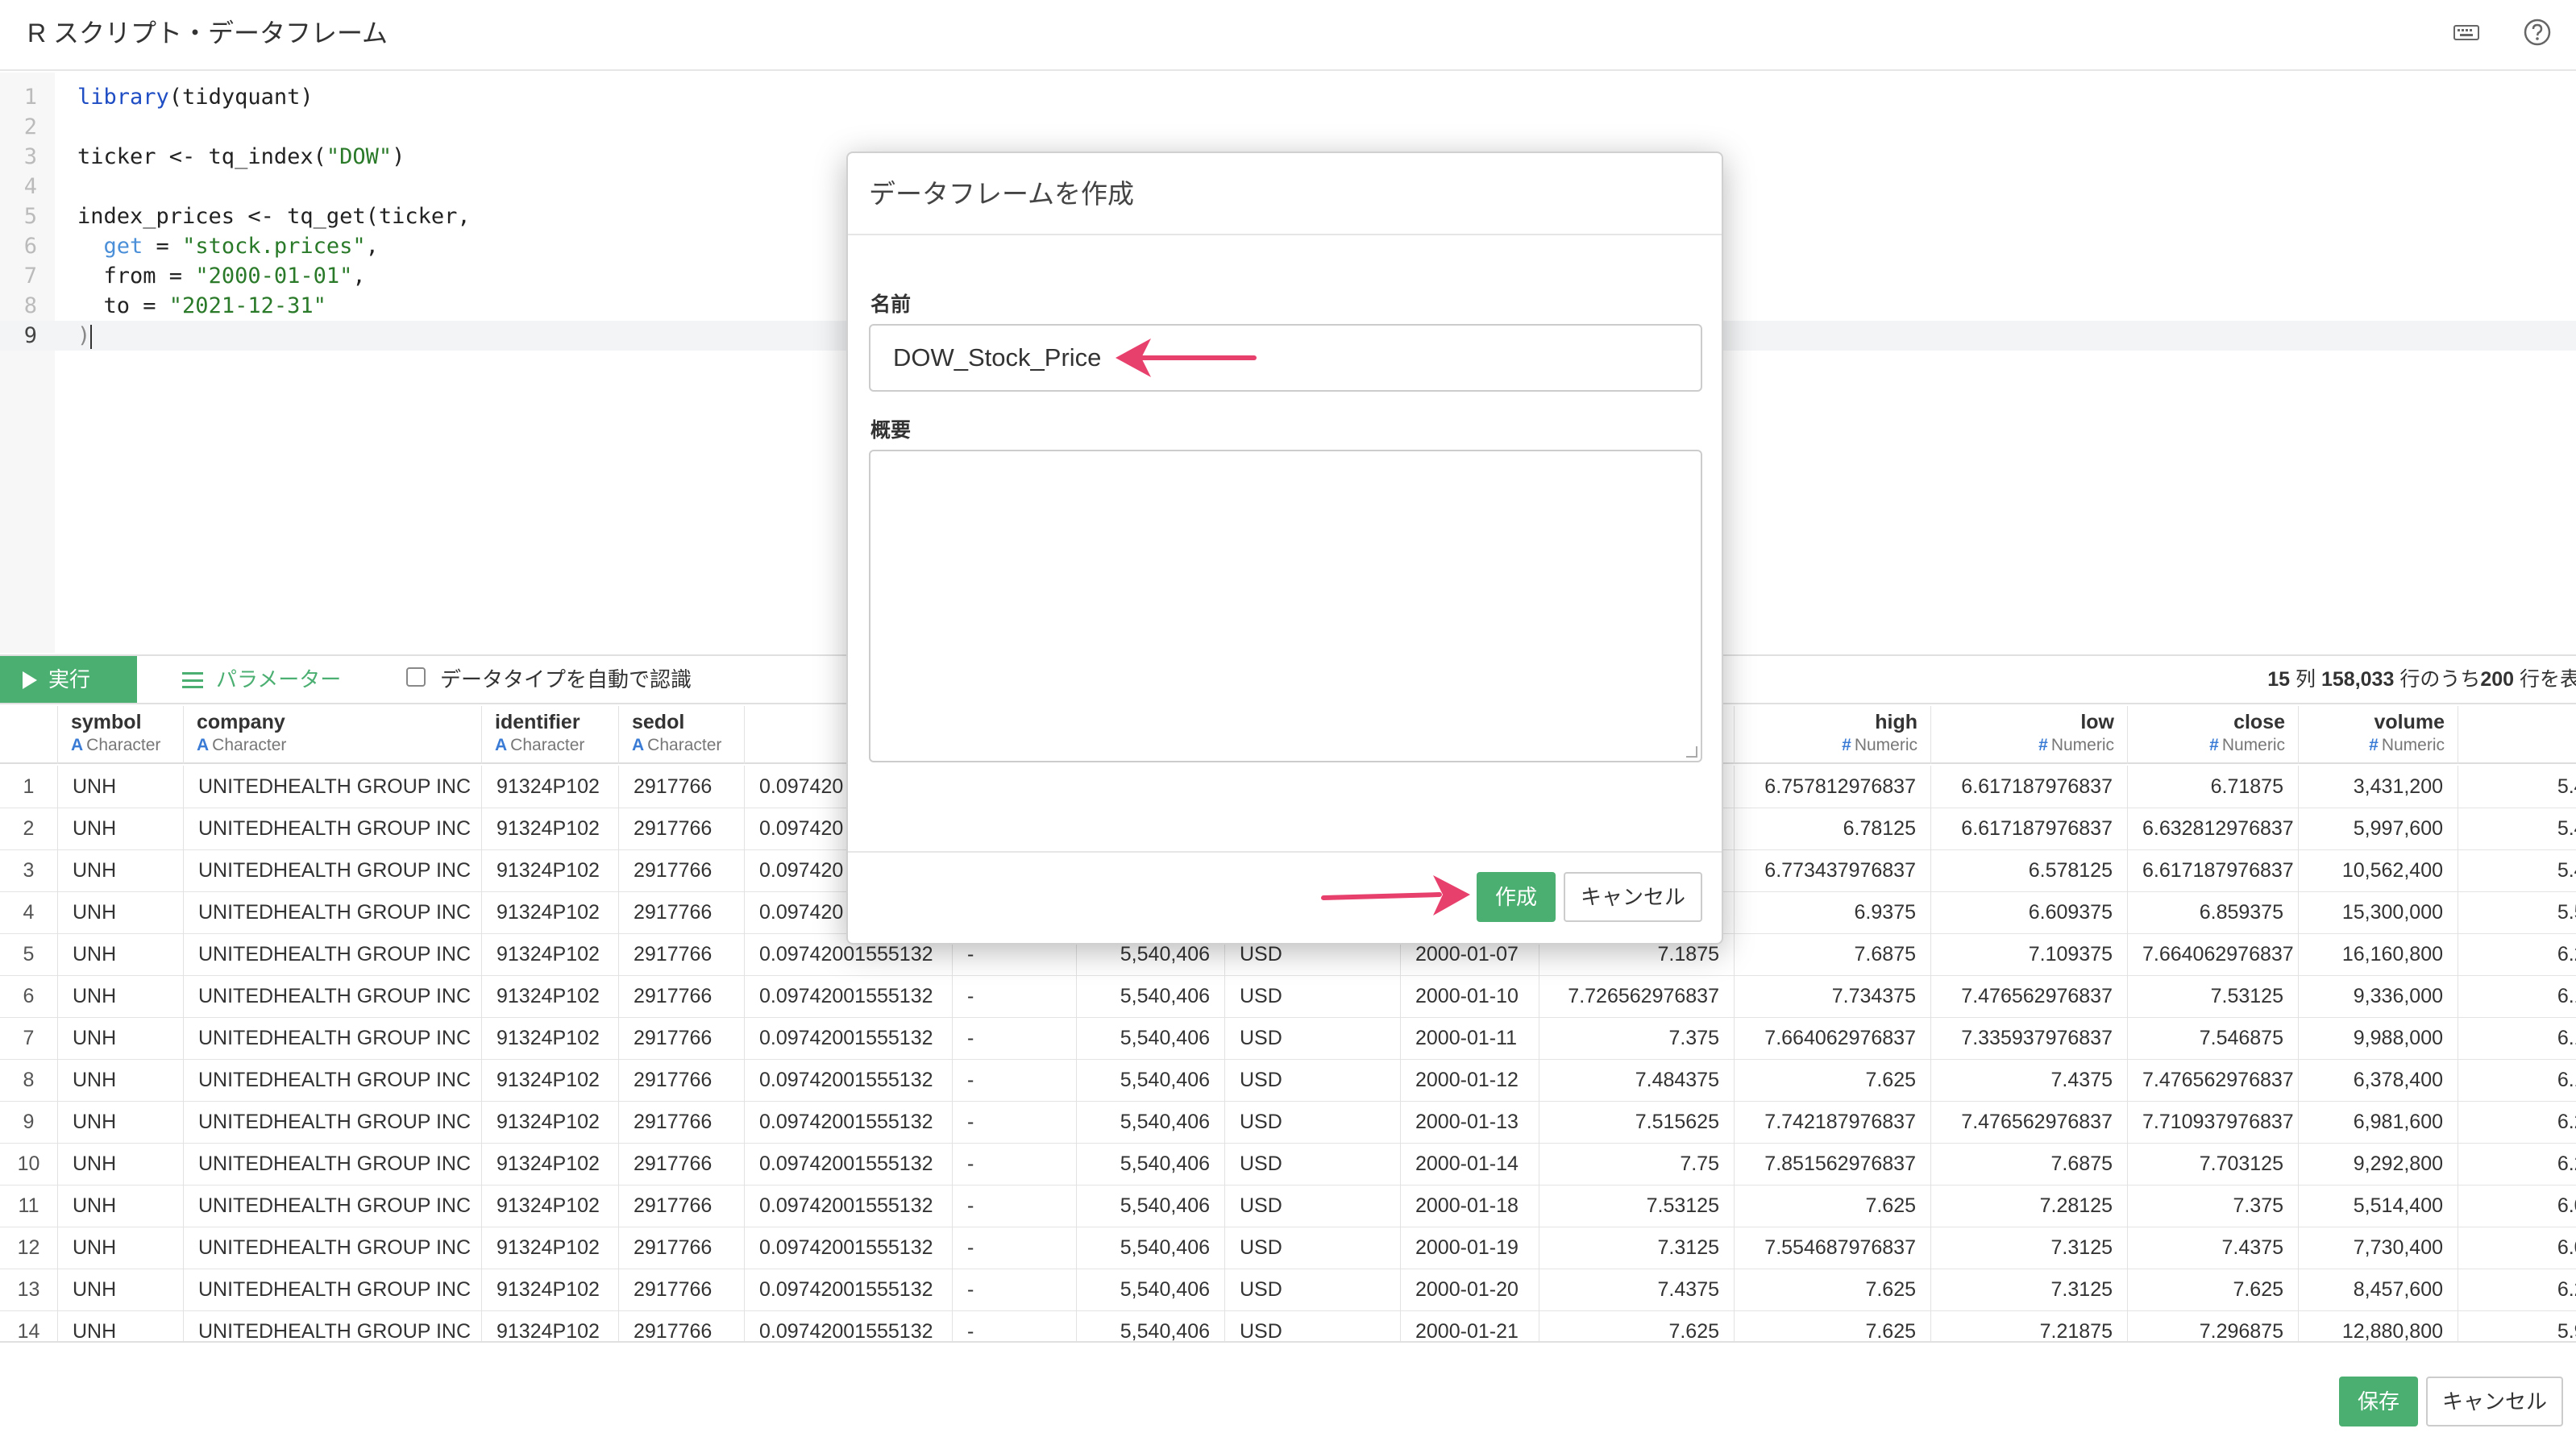 This screenshot has width=2576, height=1441. Describe the element at coordinates (121, 735) in the screenshot. I see `column-header-symbol: symbol A Character` at that location.